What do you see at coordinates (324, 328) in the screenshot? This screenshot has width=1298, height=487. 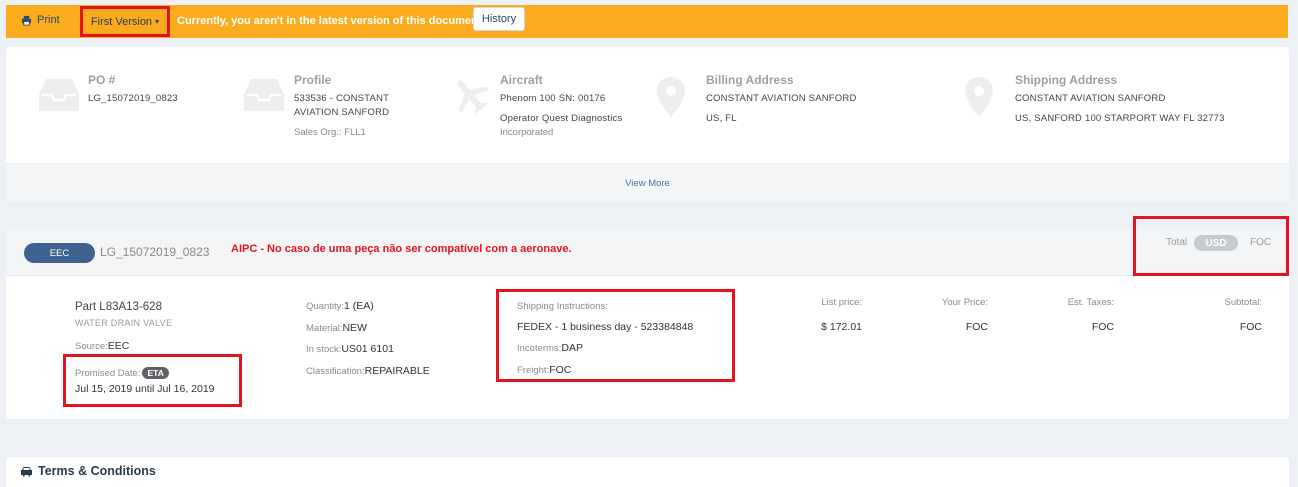 I see `material-label: Material:` at bounding box center [324, 328].